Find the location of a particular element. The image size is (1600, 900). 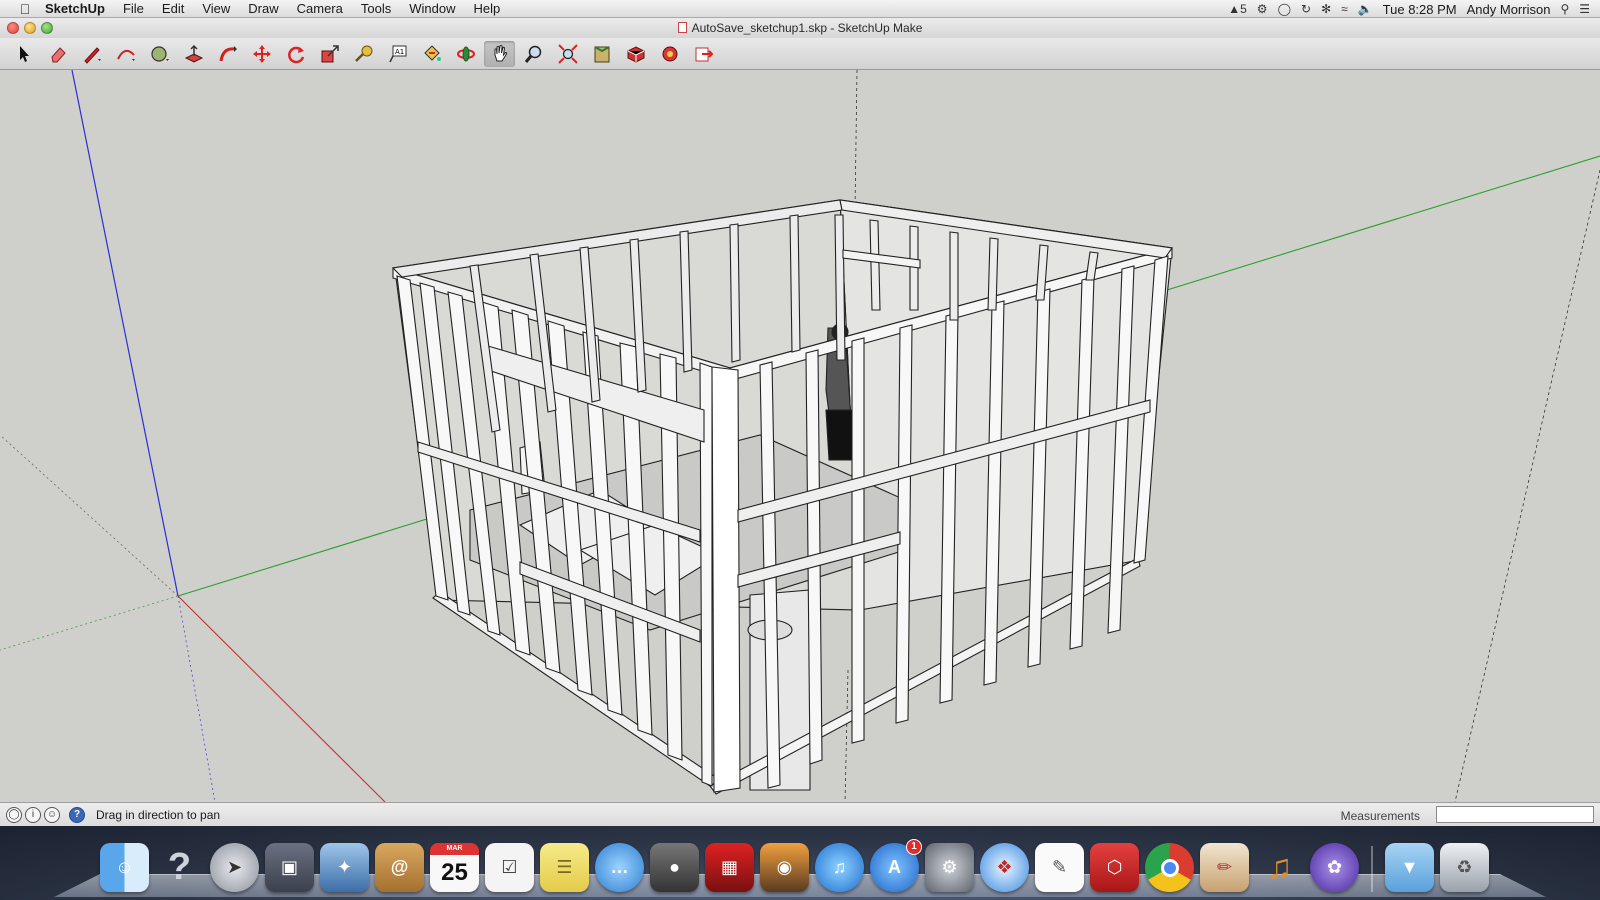

menubar-user: Andy Morrison is located at coordinates (1509, 9).